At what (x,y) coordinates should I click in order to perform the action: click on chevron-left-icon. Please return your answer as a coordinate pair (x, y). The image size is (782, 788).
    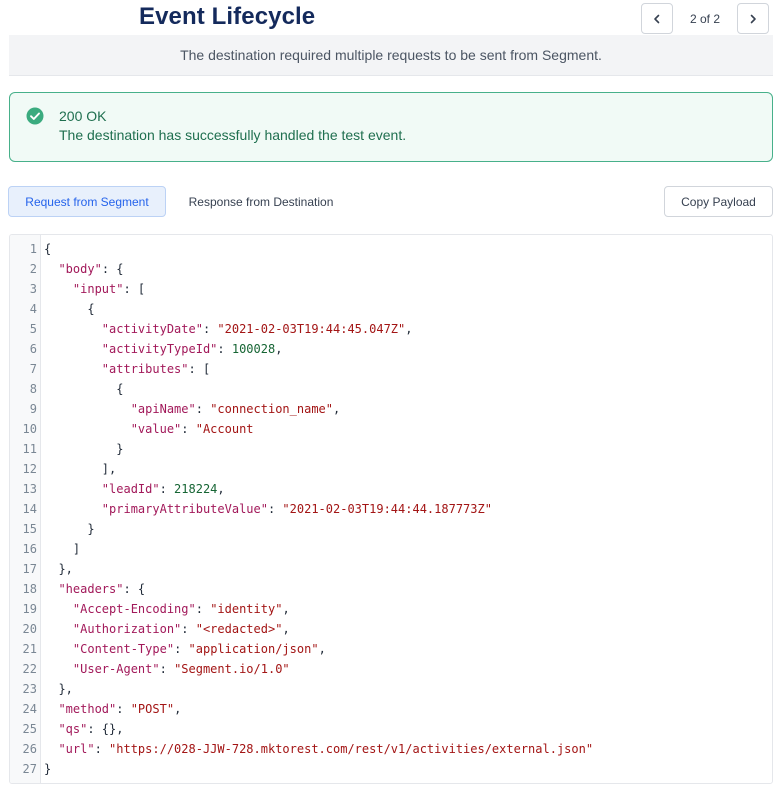
    Looking at the image, I should click on (657, 18).